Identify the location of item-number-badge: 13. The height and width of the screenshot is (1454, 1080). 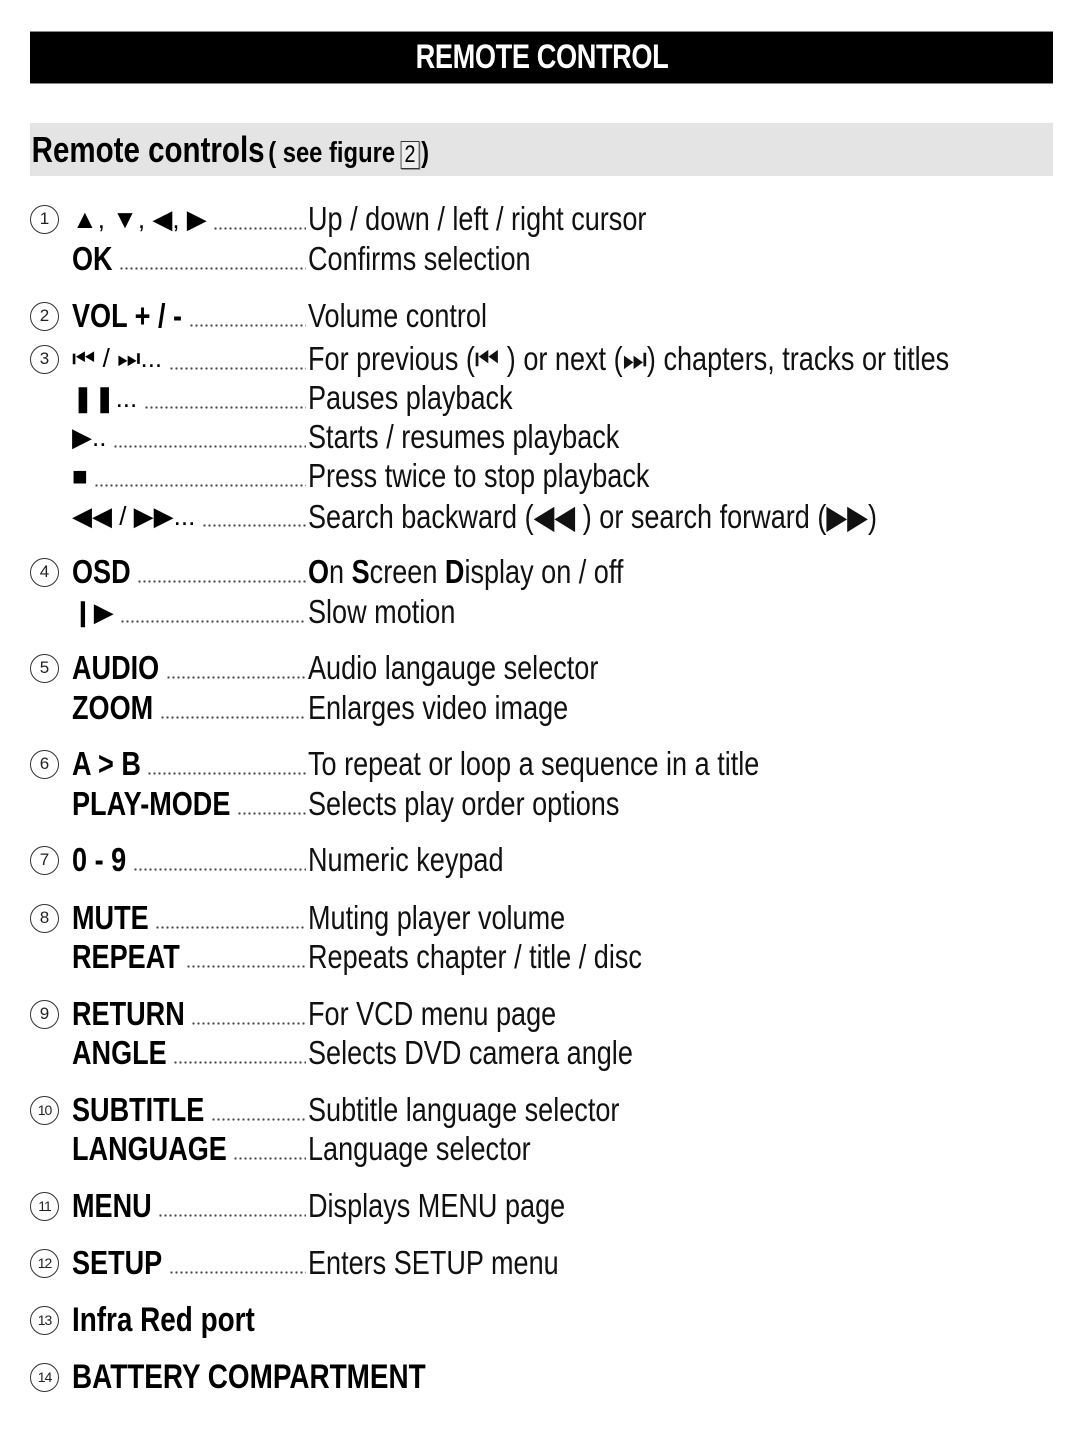
(44, 1320).